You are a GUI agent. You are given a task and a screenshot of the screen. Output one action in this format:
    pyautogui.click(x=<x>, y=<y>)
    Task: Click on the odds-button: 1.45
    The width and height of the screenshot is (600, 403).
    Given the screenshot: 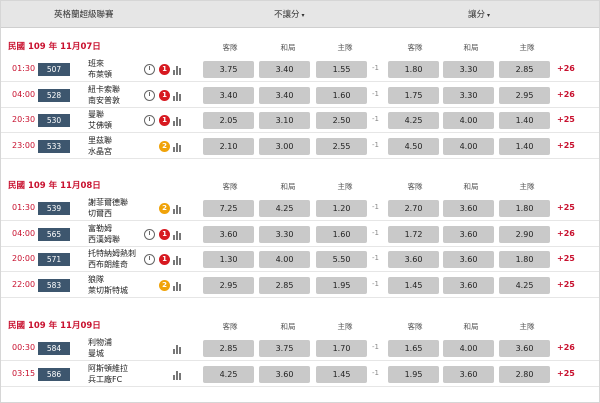 What is the action you would take?
    pyautogui.click(x=341, y=374)
    